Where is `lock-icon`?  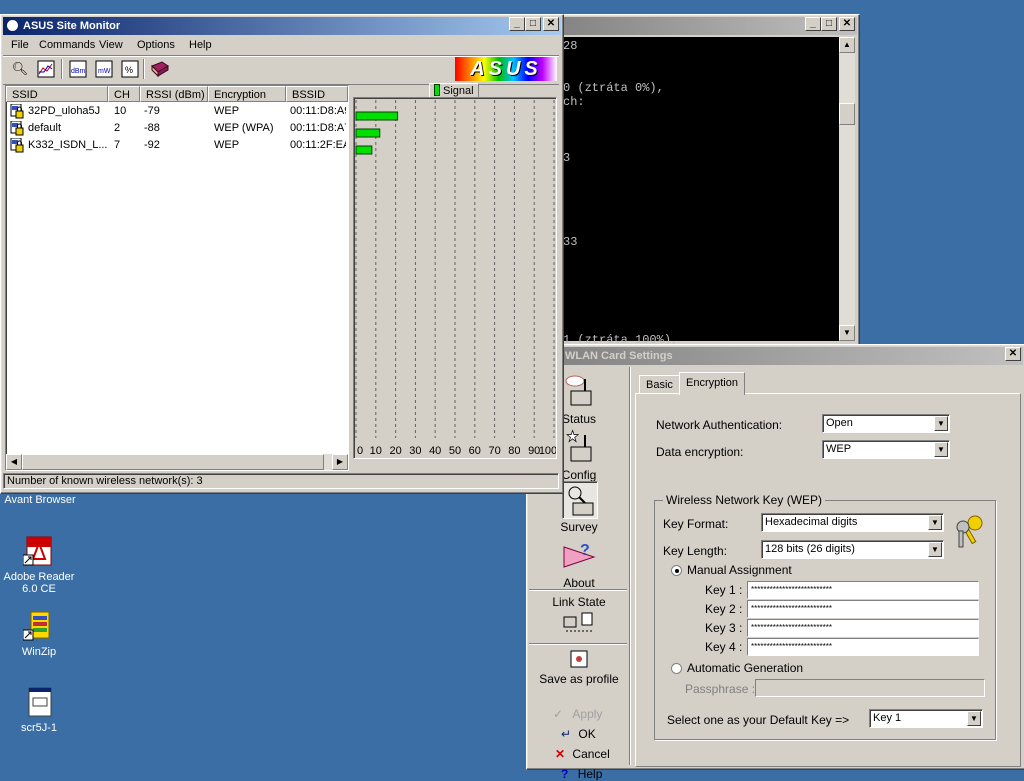
lock-icon is located at coordinates (17, 128).